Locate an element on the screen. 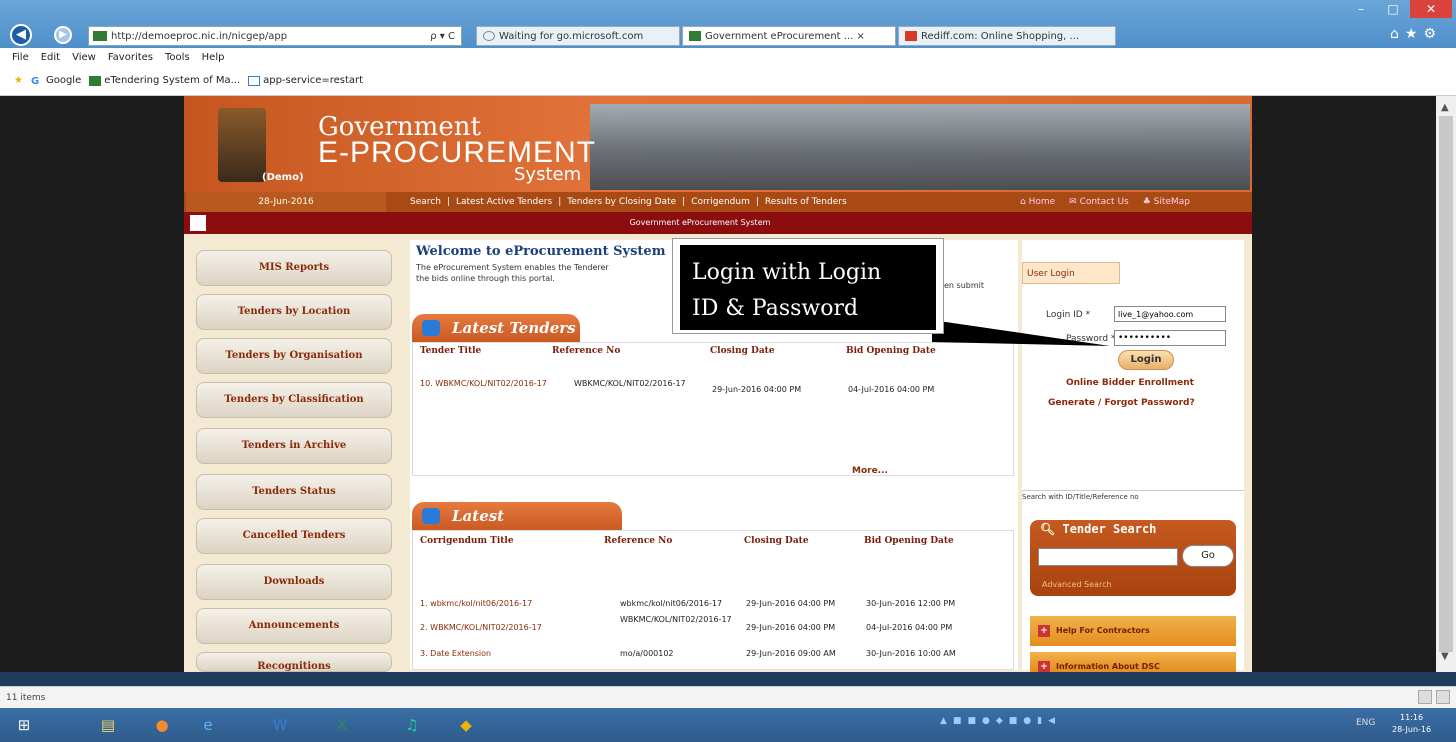 Image resolution: width=1456 pixels, height=742 pixels. callout-line2: ID & Password is located at coordinates (775, 308).